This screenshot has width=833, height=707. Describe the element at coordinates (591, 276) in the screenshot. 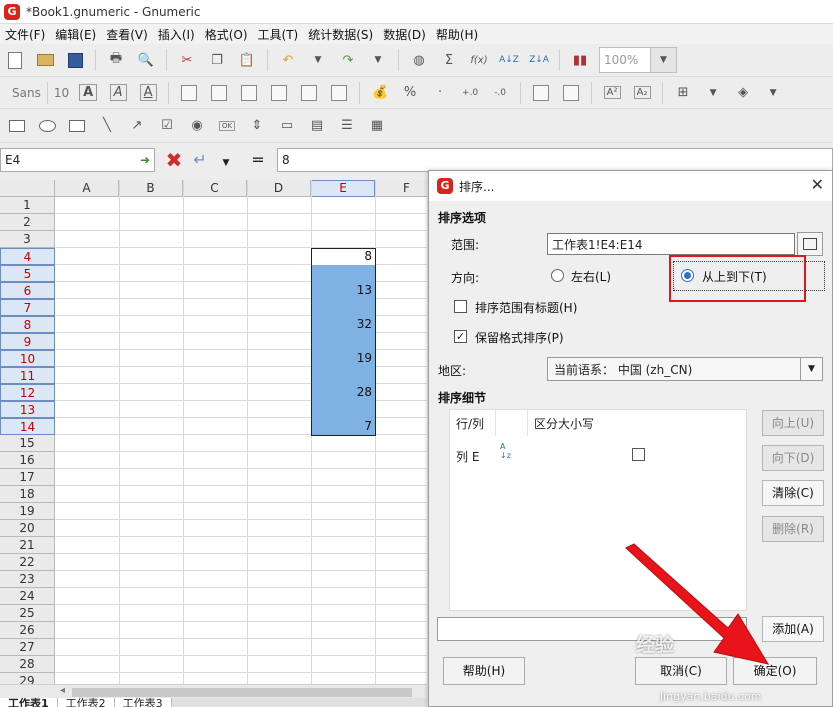

I see `direction-left-right-label: 左右(L)` at that location.